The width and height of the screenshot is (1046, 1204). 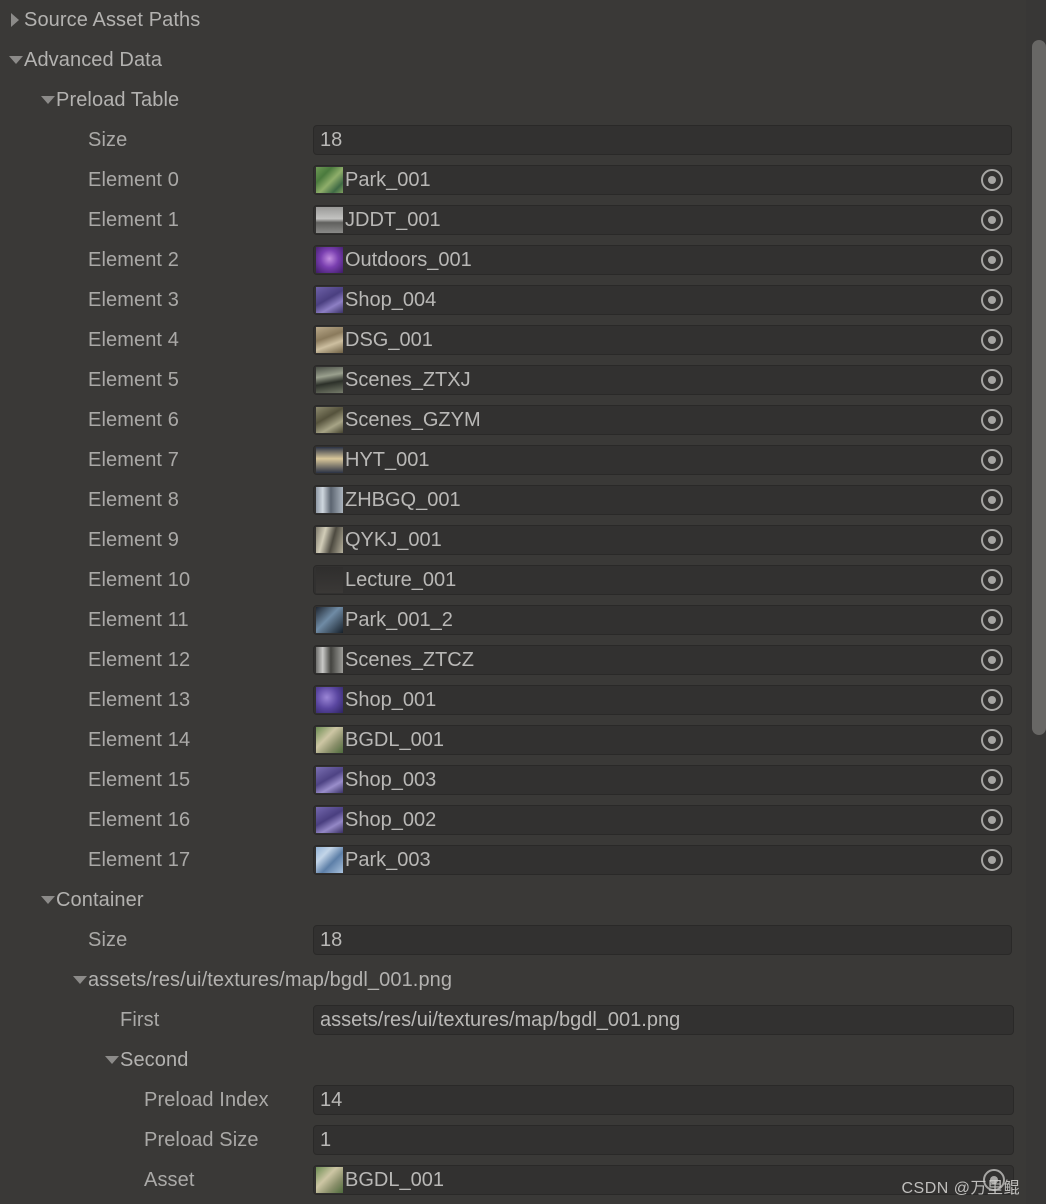 I want to click on first-input: assets/res/ui/textures/map/bgdl_001.png, so click(x=663, y=1020).